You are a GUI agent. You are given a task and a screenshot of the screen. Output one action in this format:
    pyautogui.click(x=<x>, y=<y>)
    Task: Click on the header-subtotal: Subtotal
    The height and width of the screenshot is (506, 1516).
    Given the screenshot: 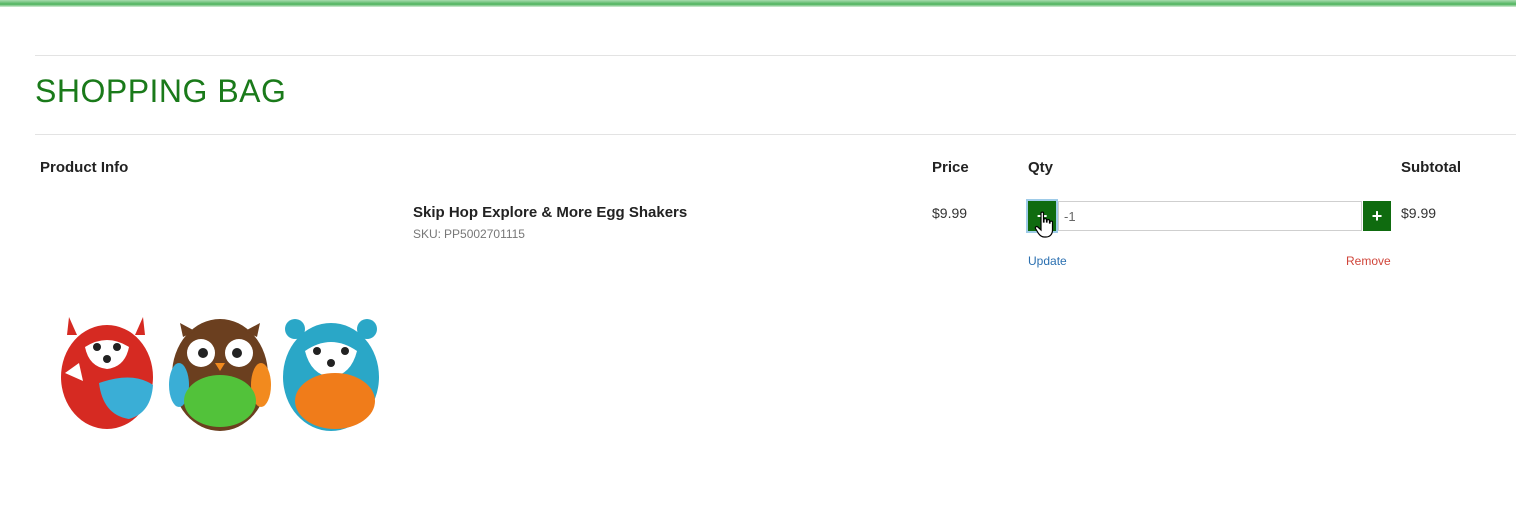 What is the action you would take?
    pyautogui.click(x=1431, y=167)
    